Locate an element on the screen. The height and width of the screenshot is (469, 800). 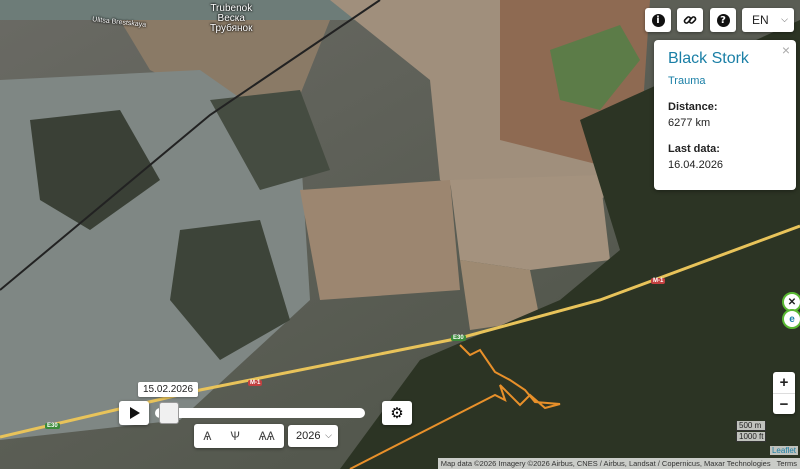
last-data-label: Last data: is located at coordinates (694, 149).